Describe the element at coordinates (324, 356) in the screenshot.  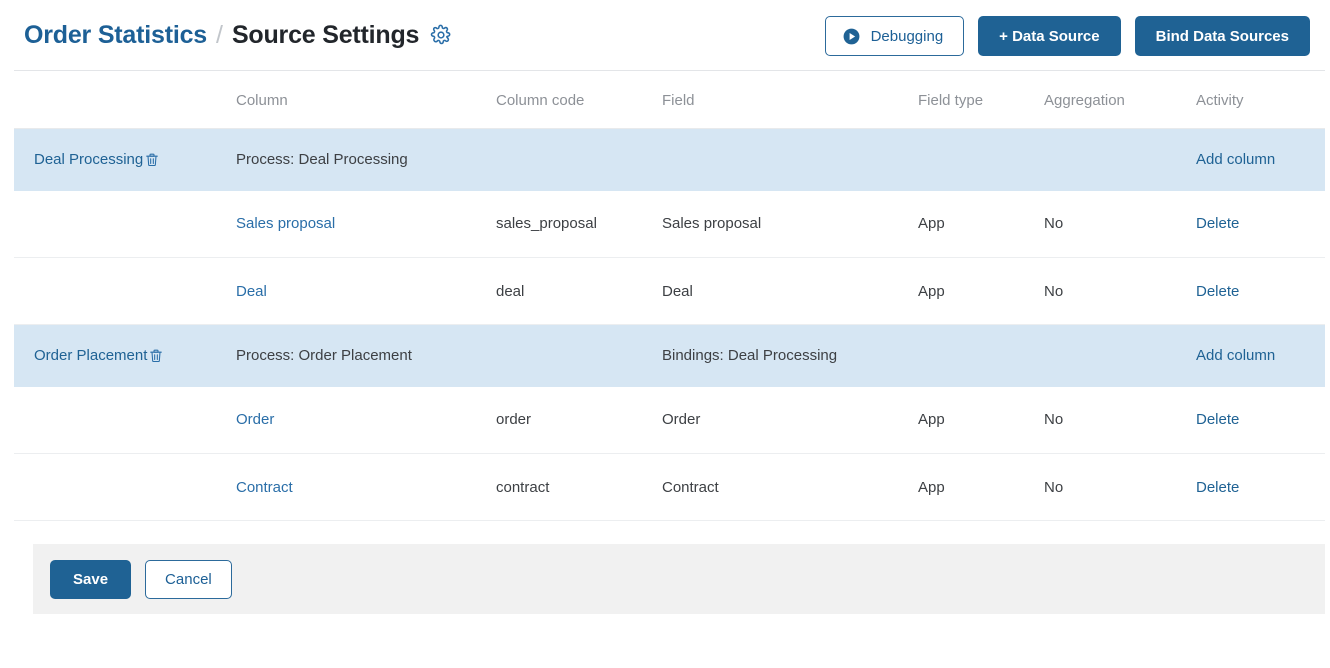
I see `group-process-label: Process: Order Placement` at that location.